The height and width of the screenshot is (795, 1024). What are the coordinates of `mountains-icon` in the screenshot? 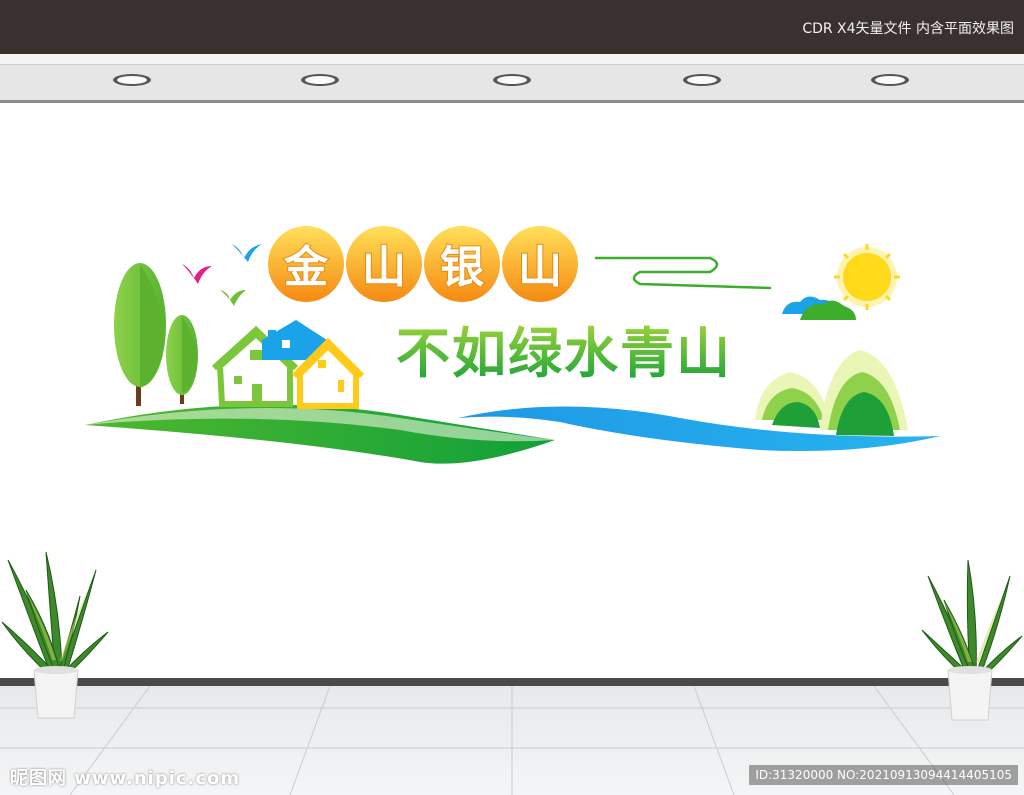 It's located at (831, 393).